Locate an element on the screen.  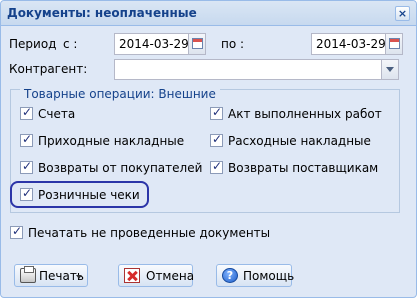
window-title: Документы: неоплаченные is located at coordinates (102, 13).